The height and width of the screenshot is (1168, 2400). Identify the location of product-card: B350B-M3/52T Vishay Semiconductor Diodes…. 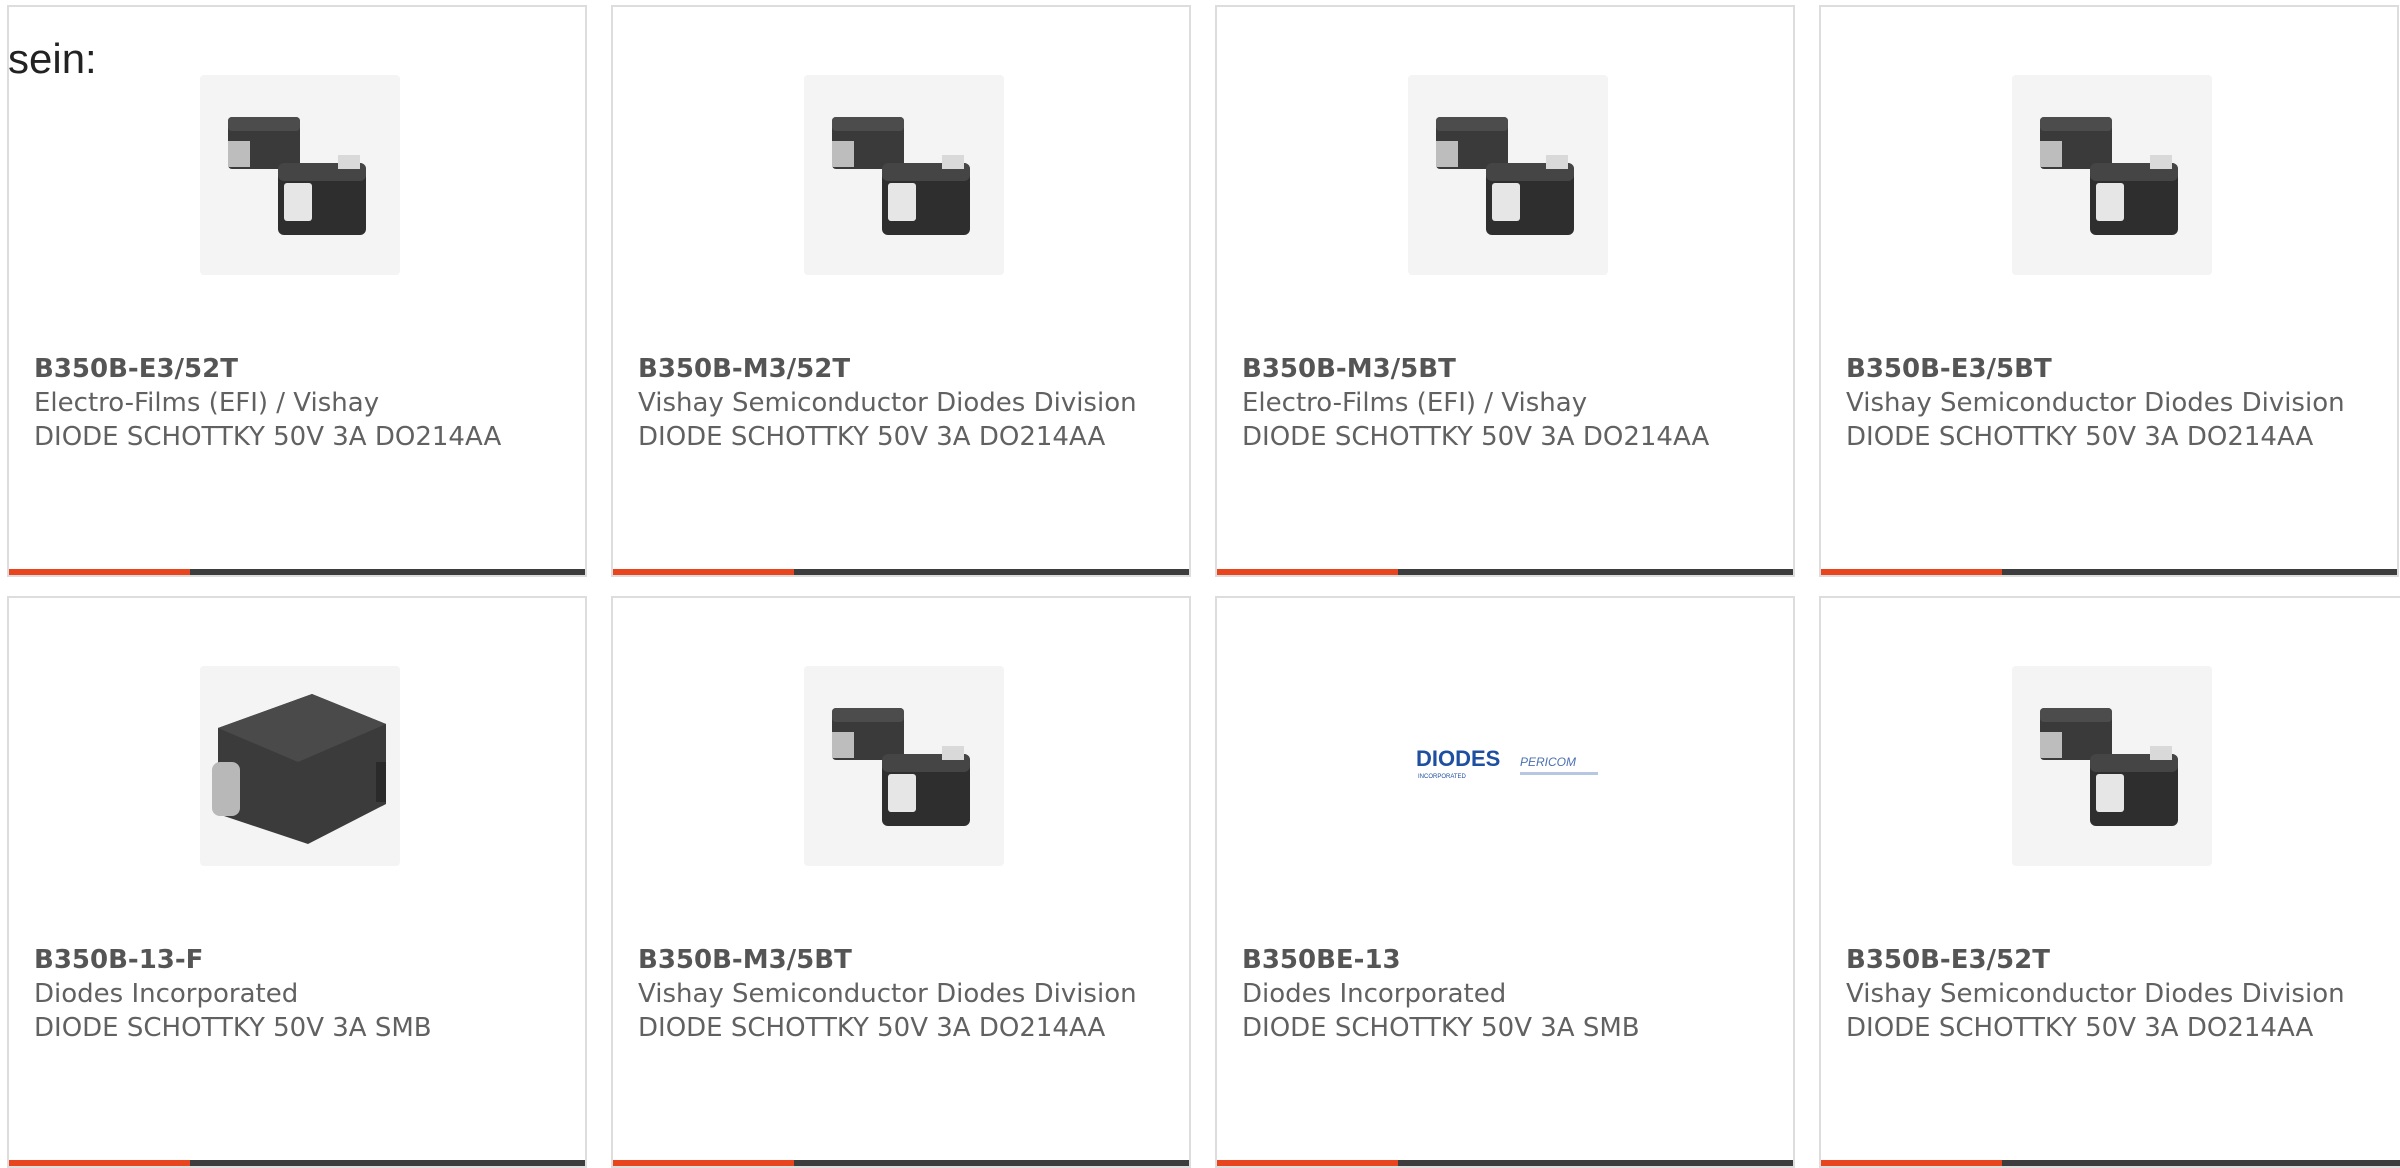
(901, 291).